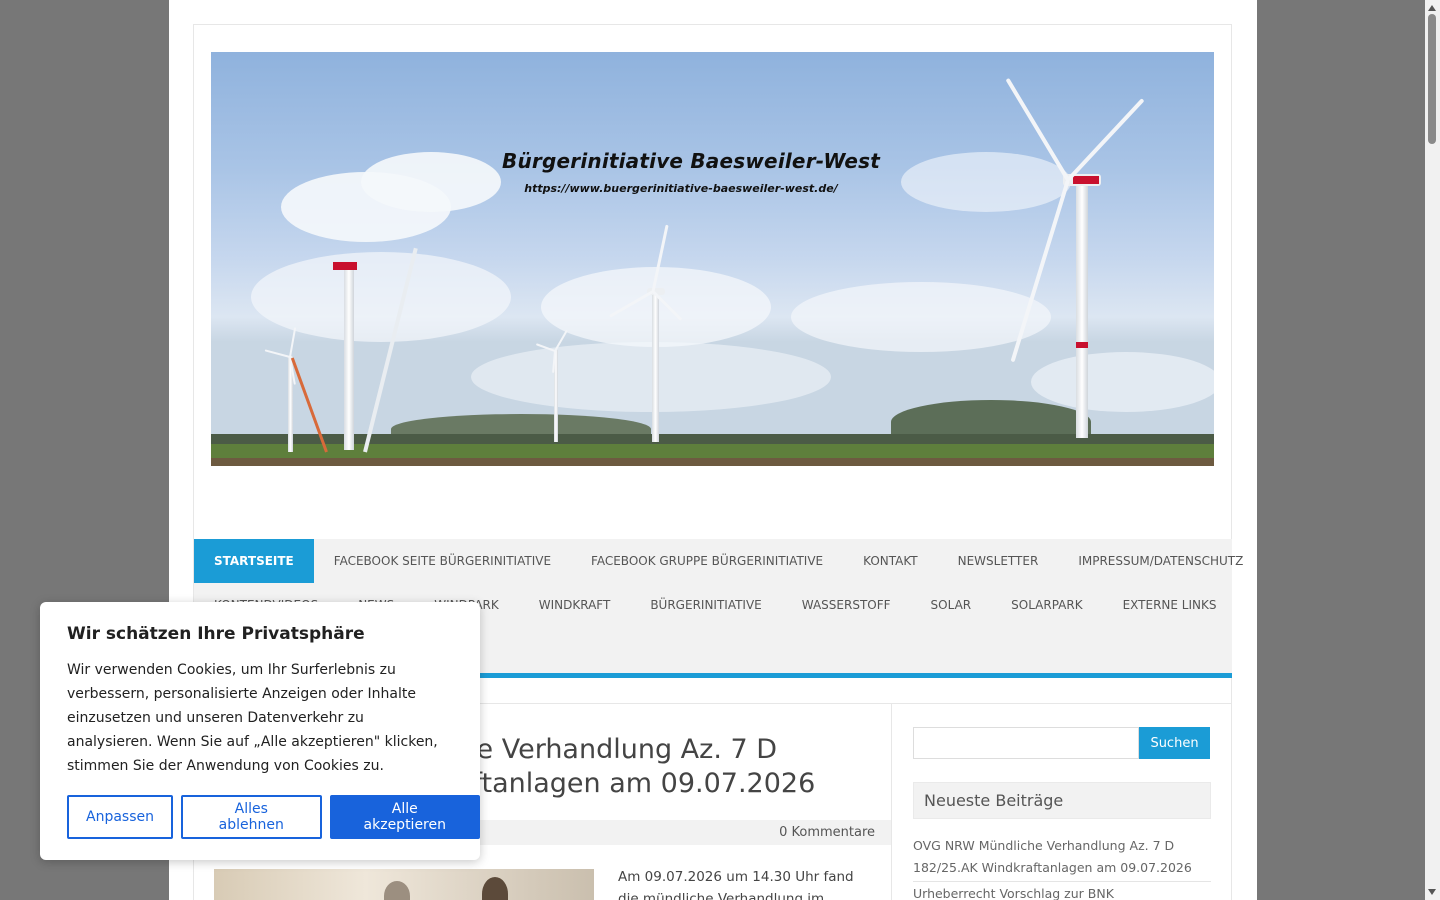 The height and width of the screenshot is (900, 1440). I want to click on cookie-accept-button: Alle akzeptieren, so click(404, 817).